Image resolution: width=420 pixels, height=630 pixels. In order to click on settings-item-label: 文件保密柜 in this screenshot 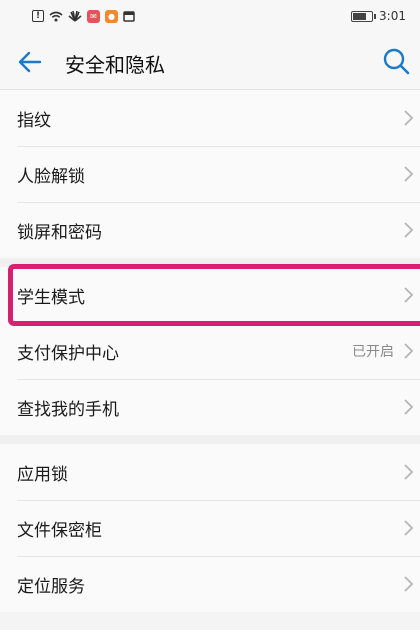, I will do `click(59, 530)`.